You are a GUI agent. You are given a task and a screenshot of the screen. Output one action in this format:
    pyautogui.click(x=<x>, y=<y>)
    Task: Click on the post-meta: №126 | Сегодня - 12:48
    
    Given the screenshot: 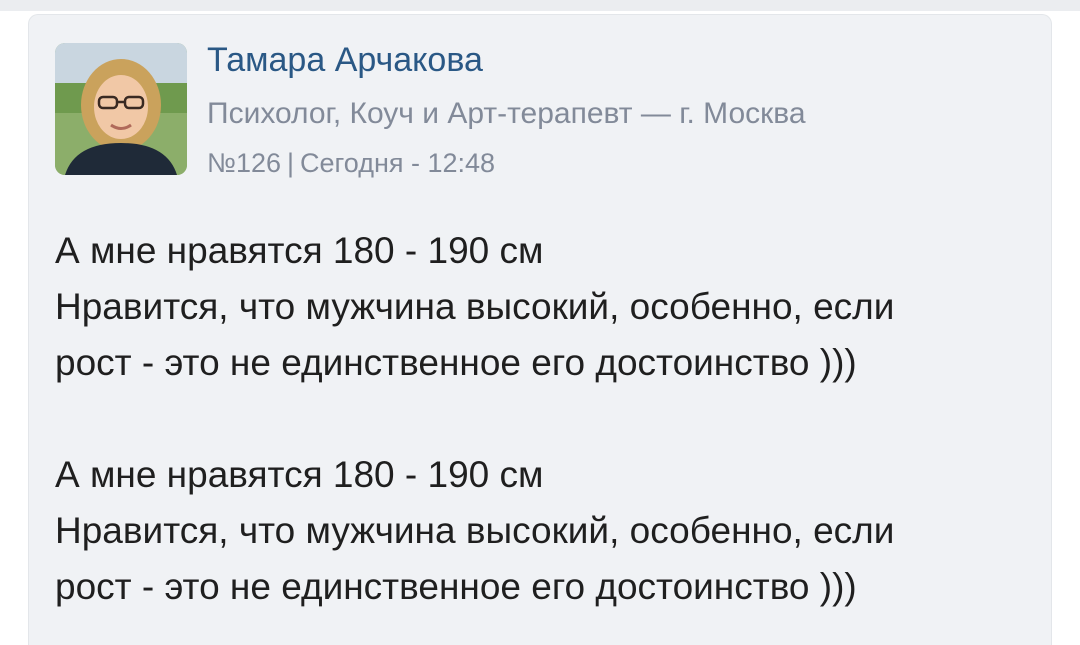 What is the action you would take?
    pyautogui.click(x=351, y=163)
    